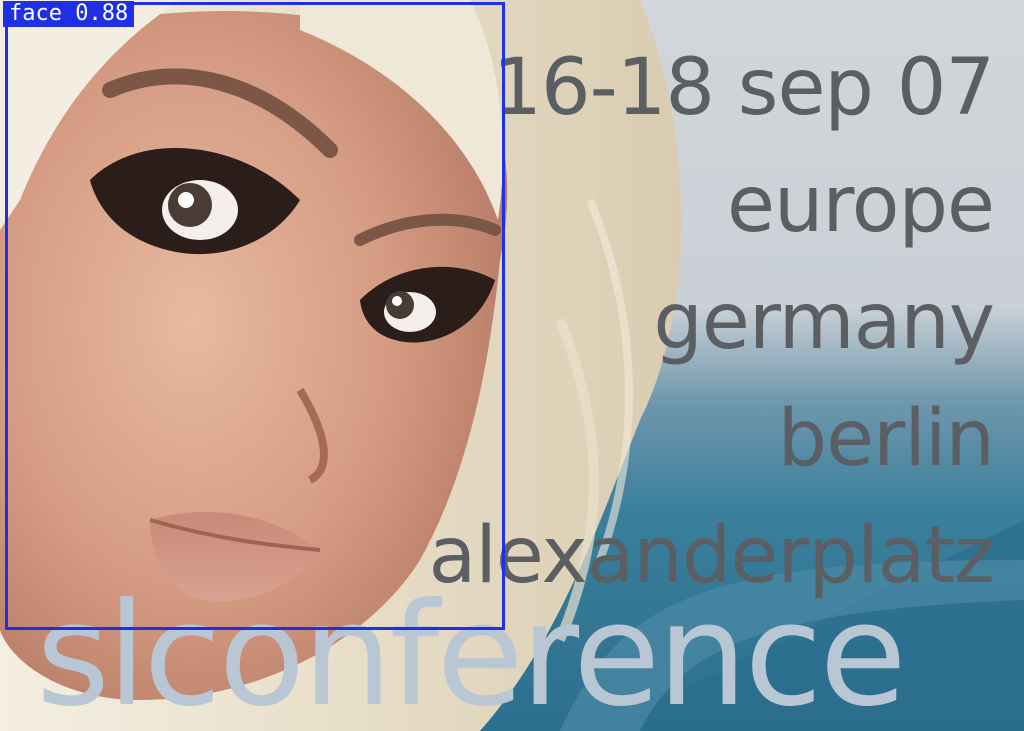  What do you see at coordinates (861, 205) in the screenshot?
I see `event-region: europe` at bounding box center [861, 205].